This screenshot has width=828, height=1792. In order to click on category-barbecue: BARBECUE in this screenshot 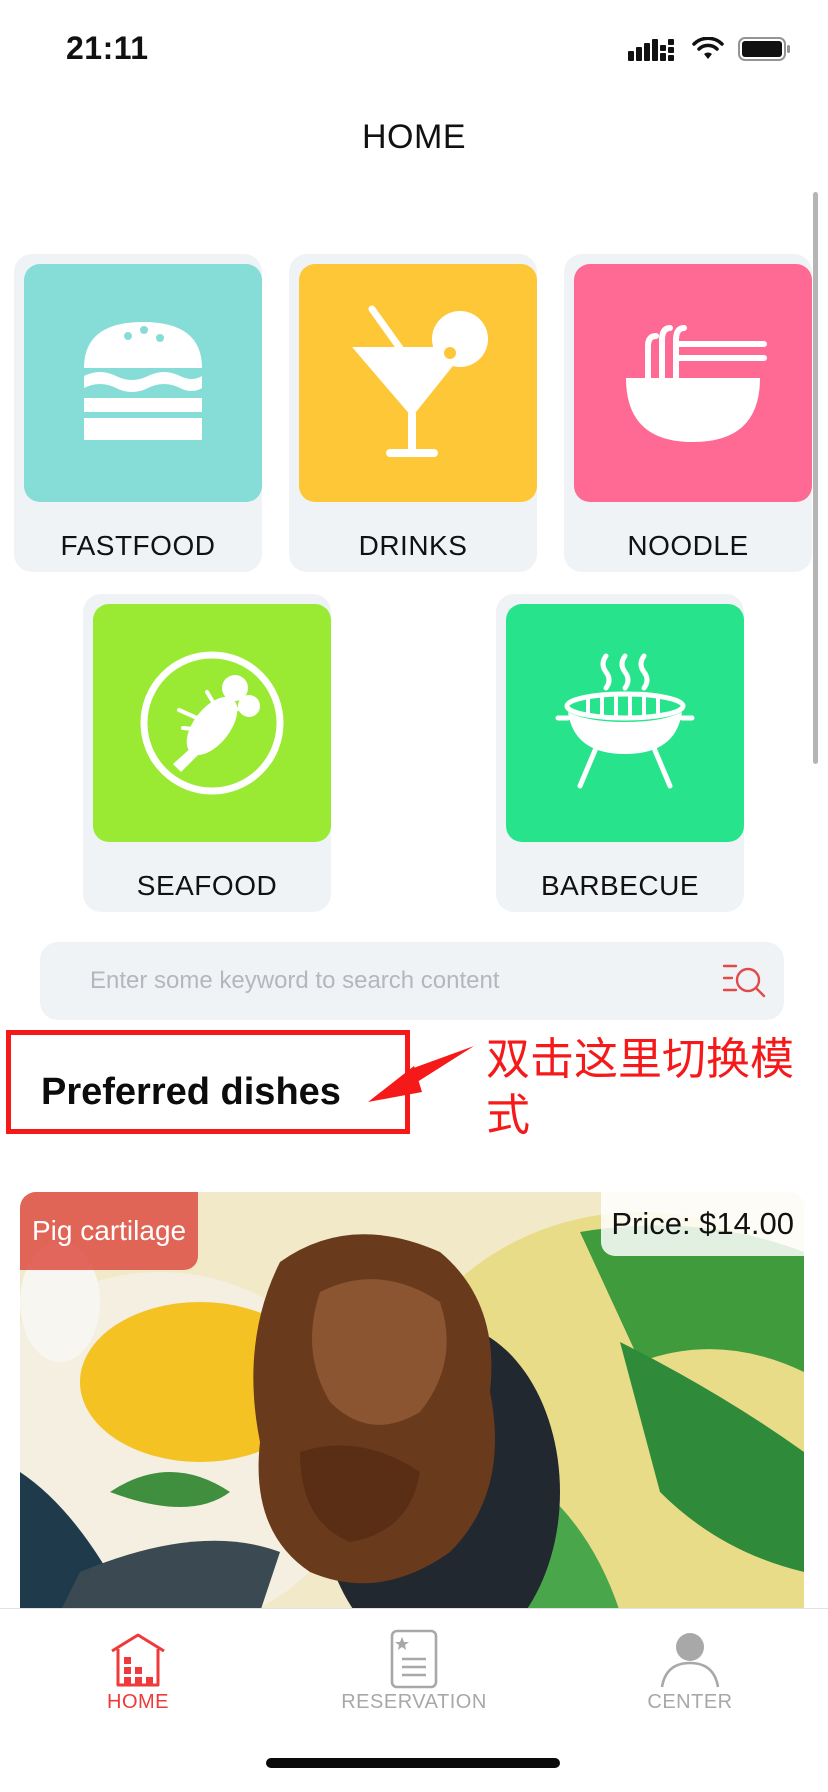, I will do `click(620, 753)`.